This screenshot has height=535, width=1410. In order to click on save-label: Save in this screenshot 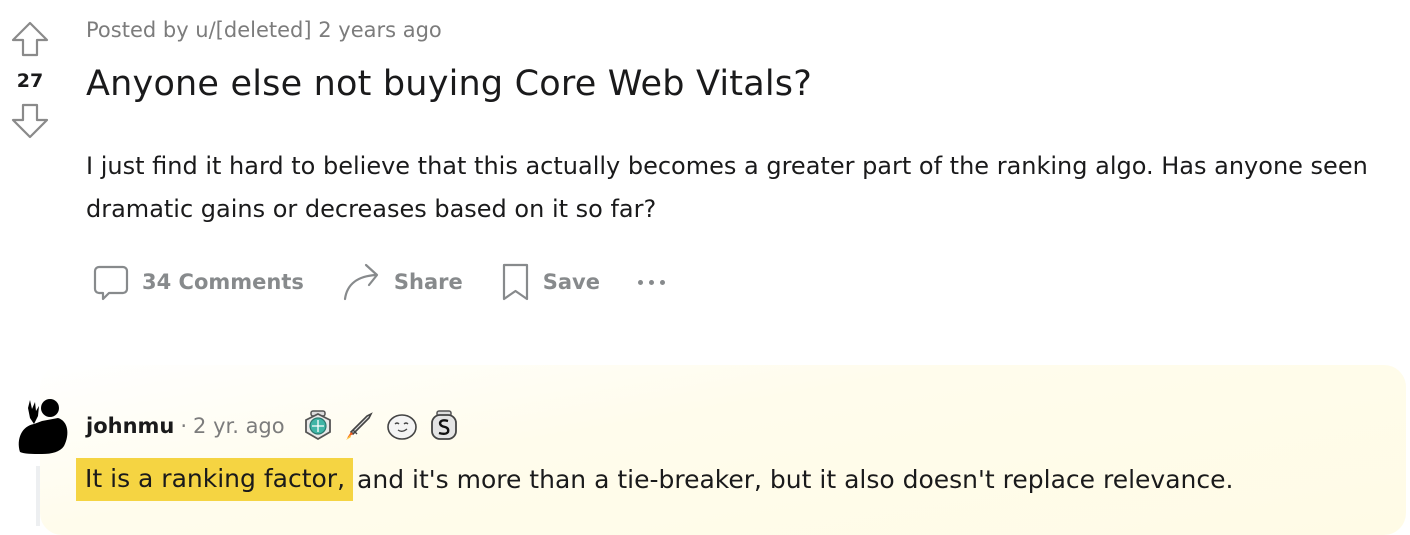, I will do `click(571, 282)`.